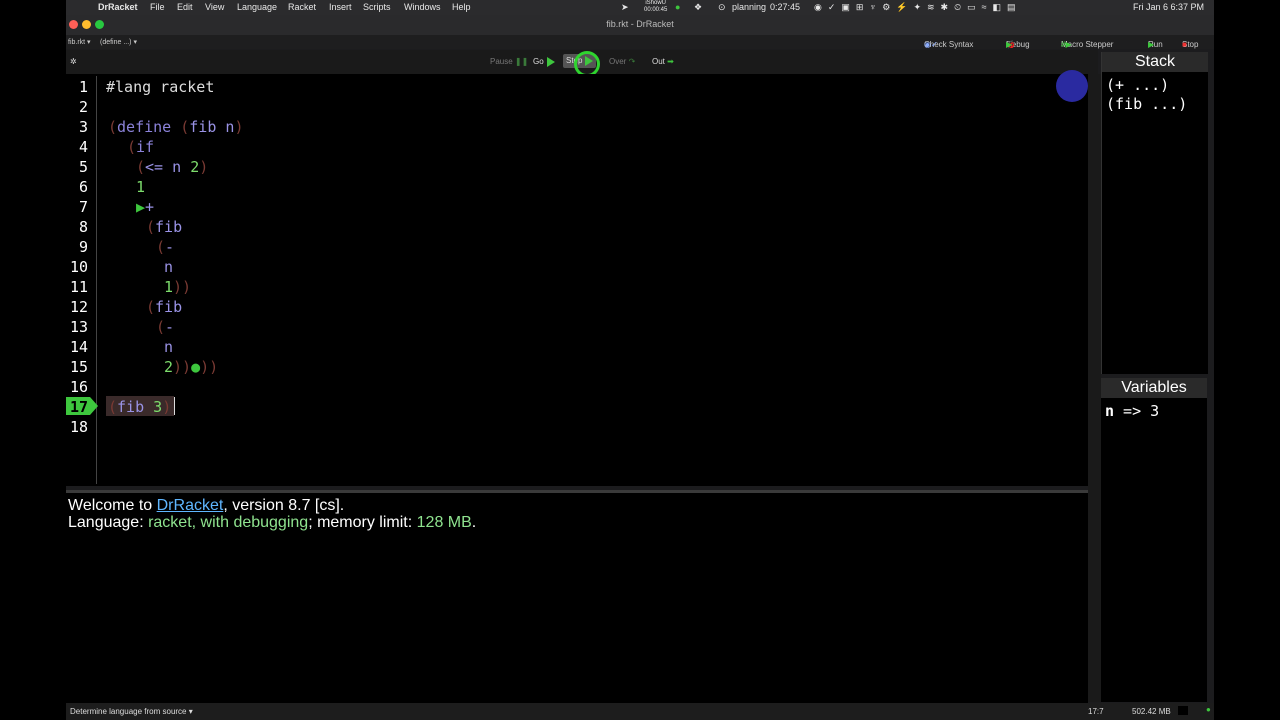  I want to click on hide-debugger-icon: ✲, so click(73, 61).